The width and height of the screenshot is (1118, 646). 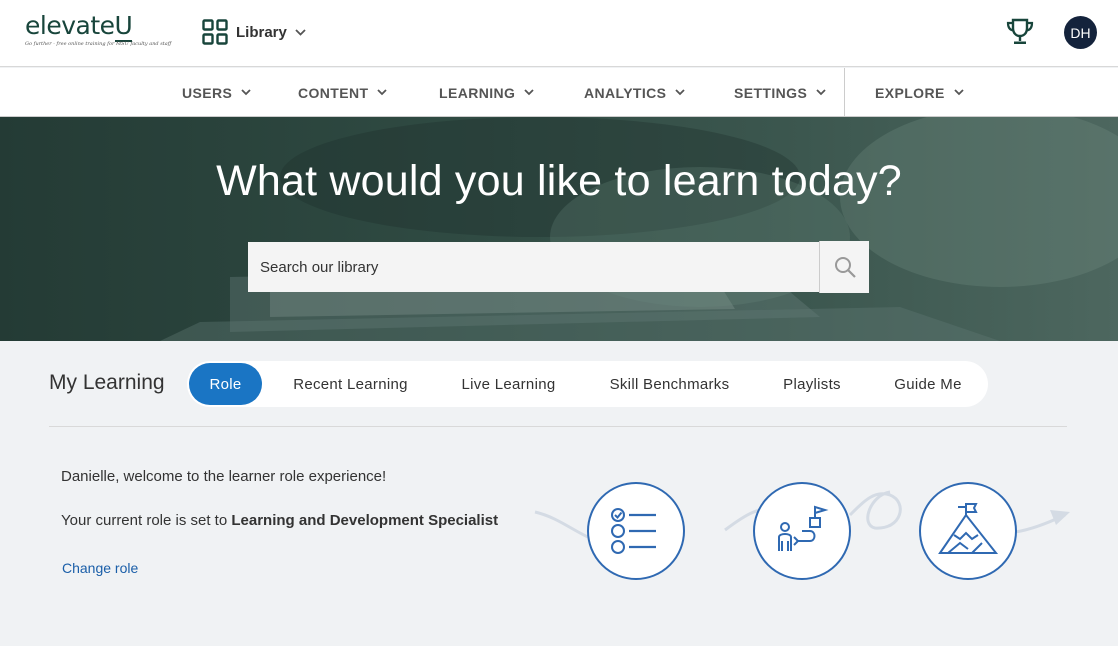 I want to click on my-learning-title: My Learning, so click(x=107, y=382).